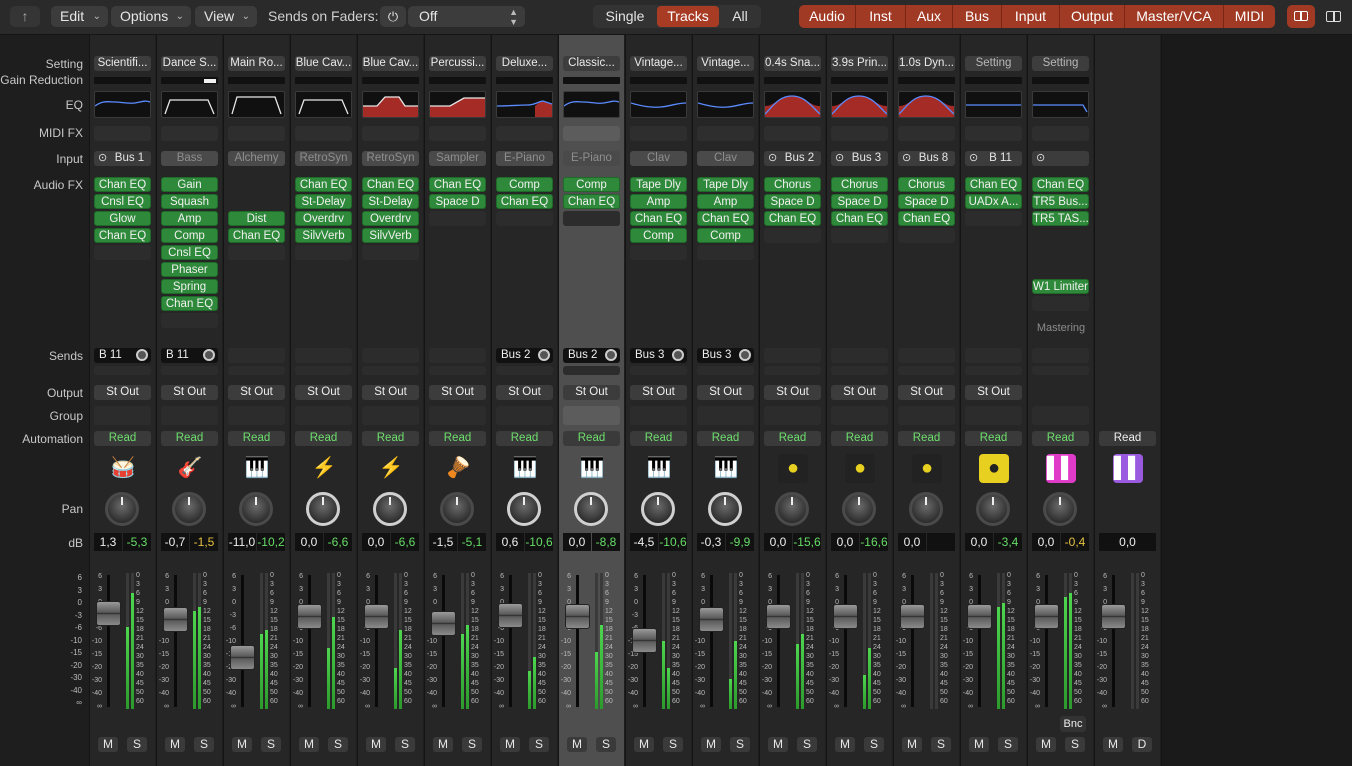  What do you see at coordinates (1142, 744) in the screenshot?
I see `dim-button: D` at bounding box center [1142, 744].